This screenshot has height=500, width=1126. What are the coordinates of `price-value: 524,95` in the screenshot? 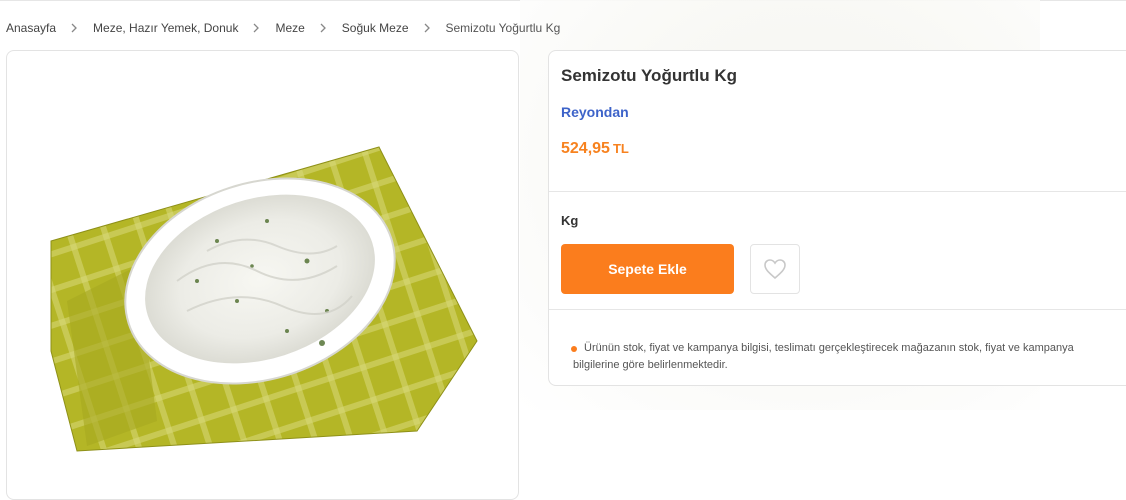 It's located at (585, 148).